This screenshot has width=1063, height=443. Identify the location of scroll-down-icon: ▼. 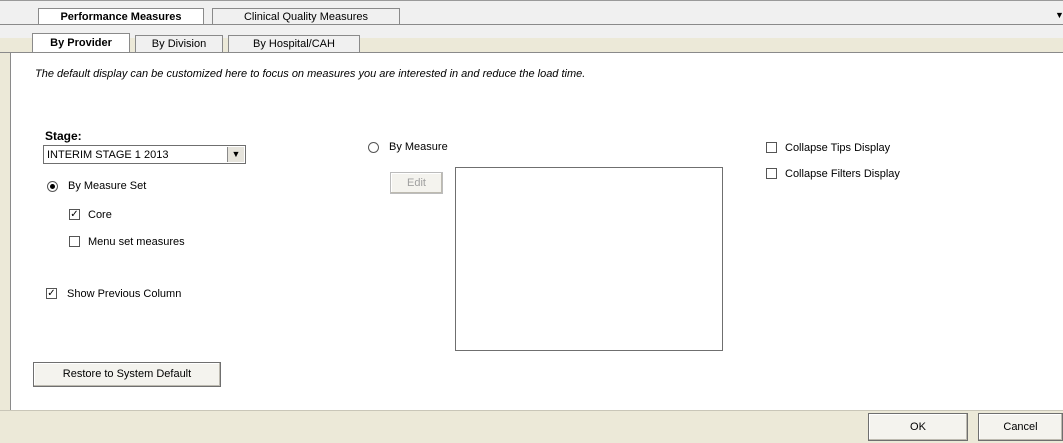
(1059, 15).